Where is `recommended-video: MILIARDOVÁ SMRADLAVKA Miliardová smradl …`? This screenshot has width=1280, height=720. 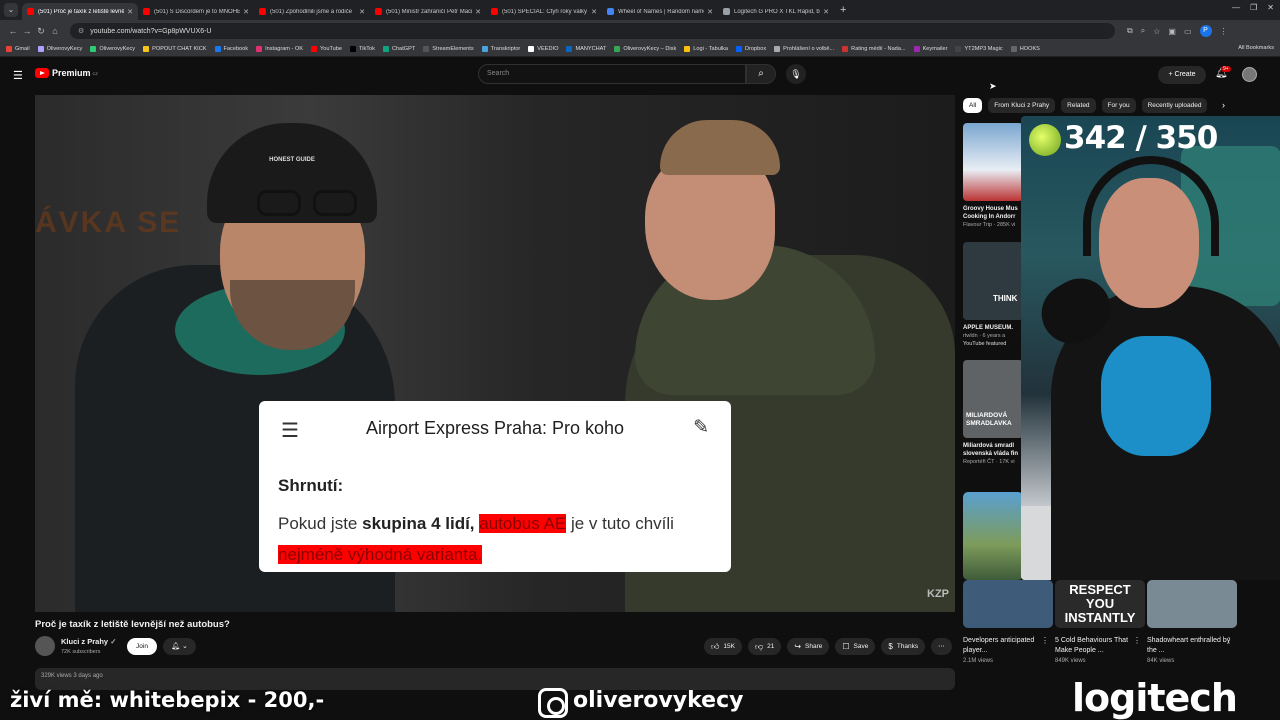
recommended-video: MILIARDOVÁ SMRADLAVKA Miliardová smradl … is located at coordinates (993, 413).